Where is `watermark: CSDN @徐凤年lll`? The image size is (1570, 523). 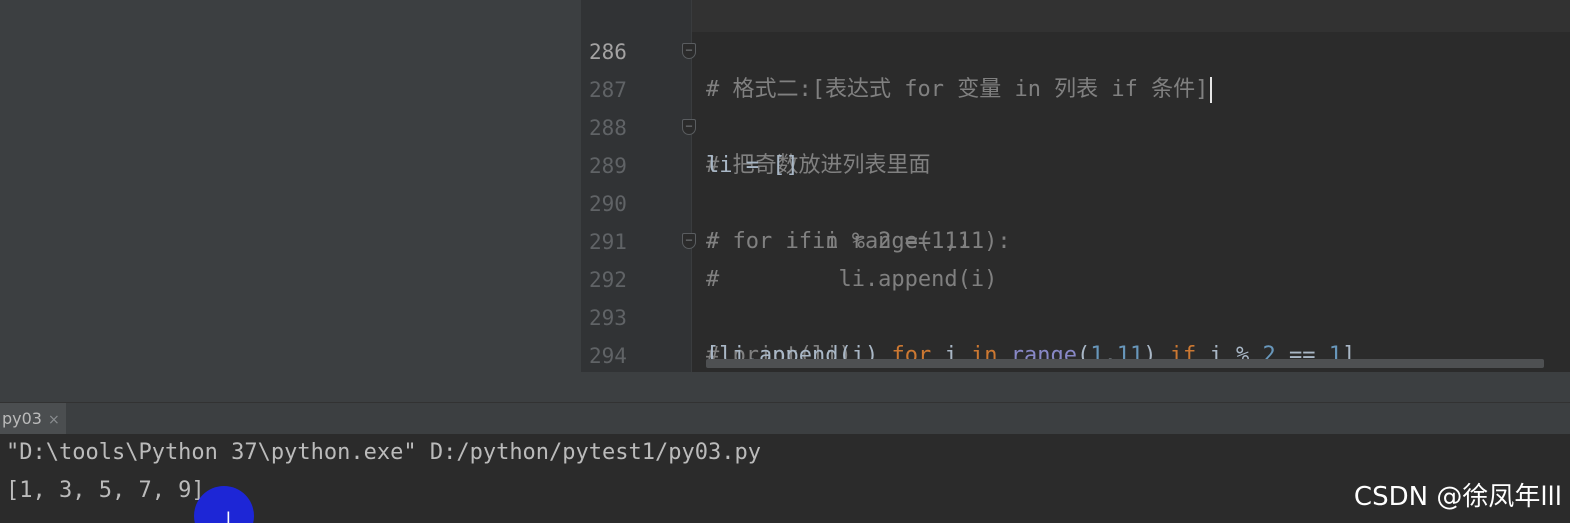
watermark: CSDN @徐凤年lll is located at coordinates (1457, 497).